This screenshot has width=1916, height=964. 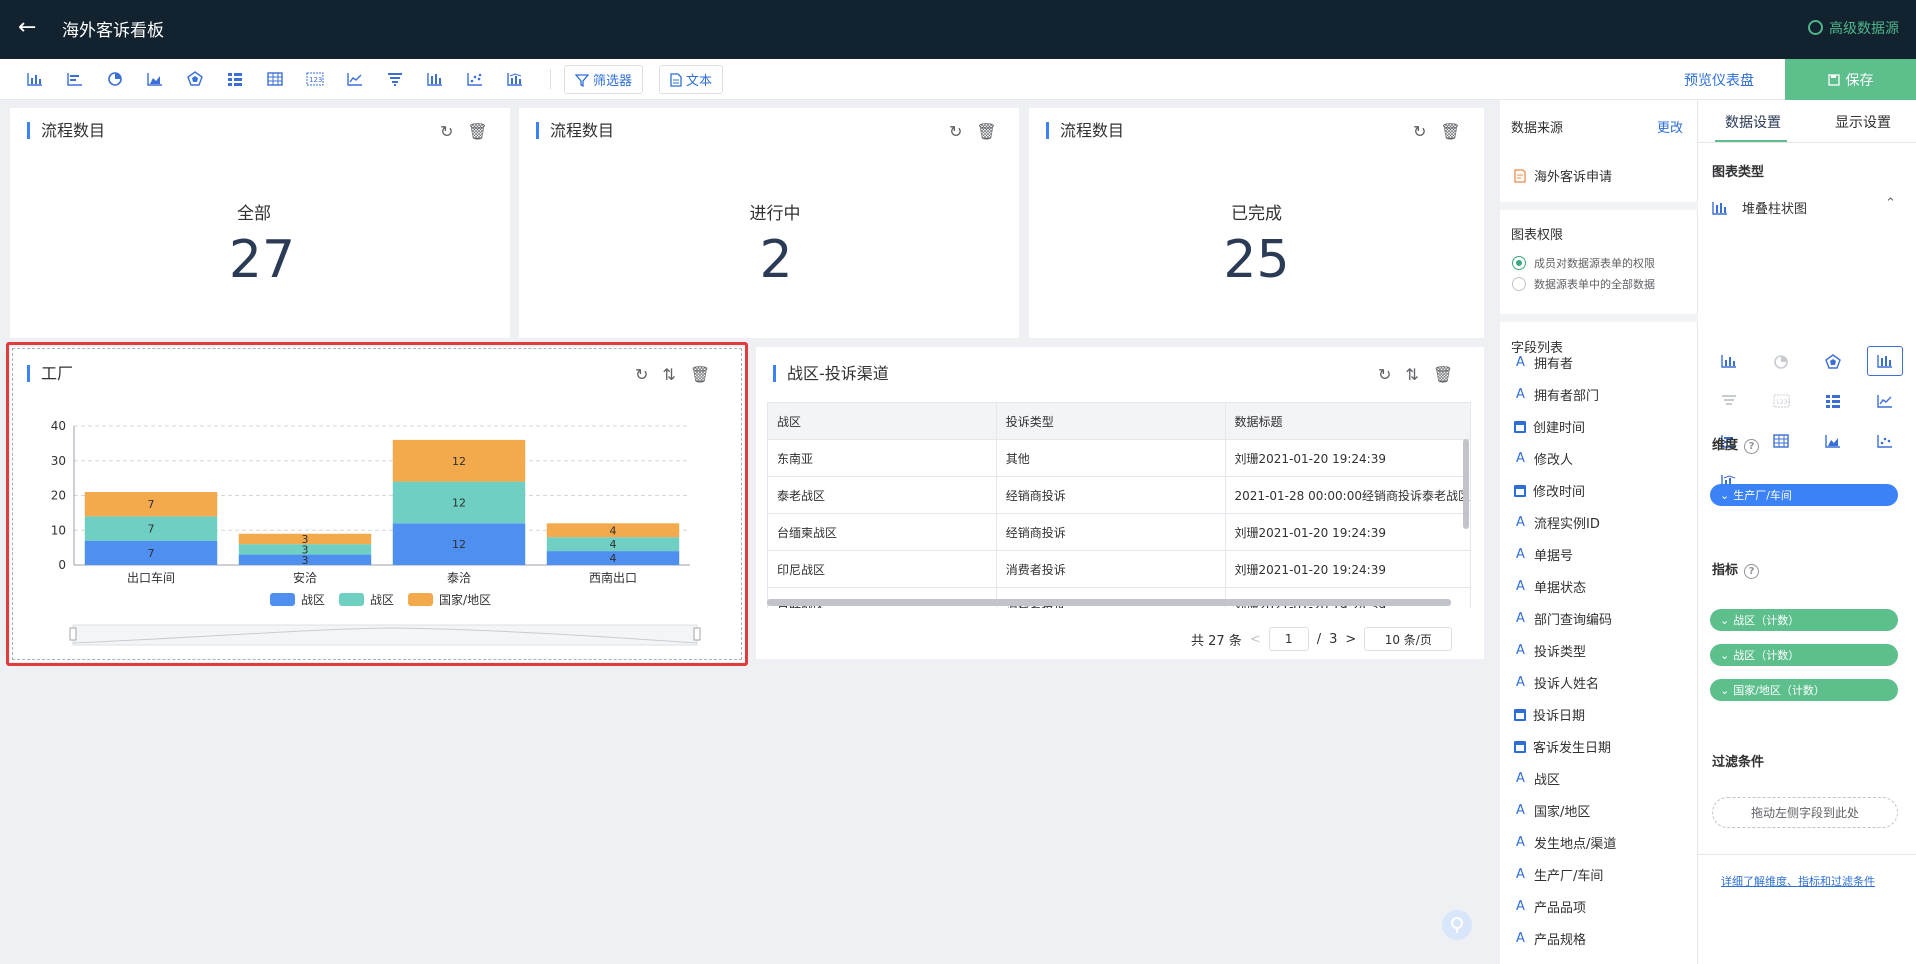 I want to click on field-item: A 修改人, so click(x=1543, y=458).